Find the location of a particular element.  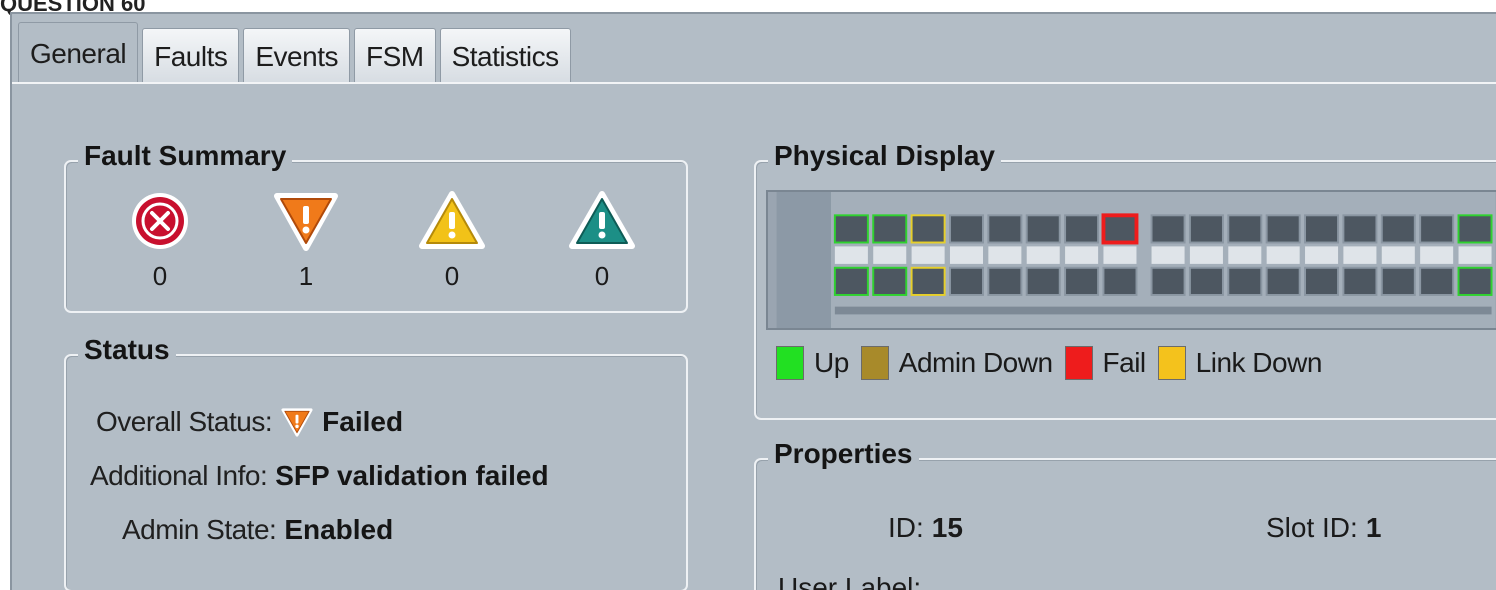

warning-fault-count: 0 is located at coordinates (602, 276).